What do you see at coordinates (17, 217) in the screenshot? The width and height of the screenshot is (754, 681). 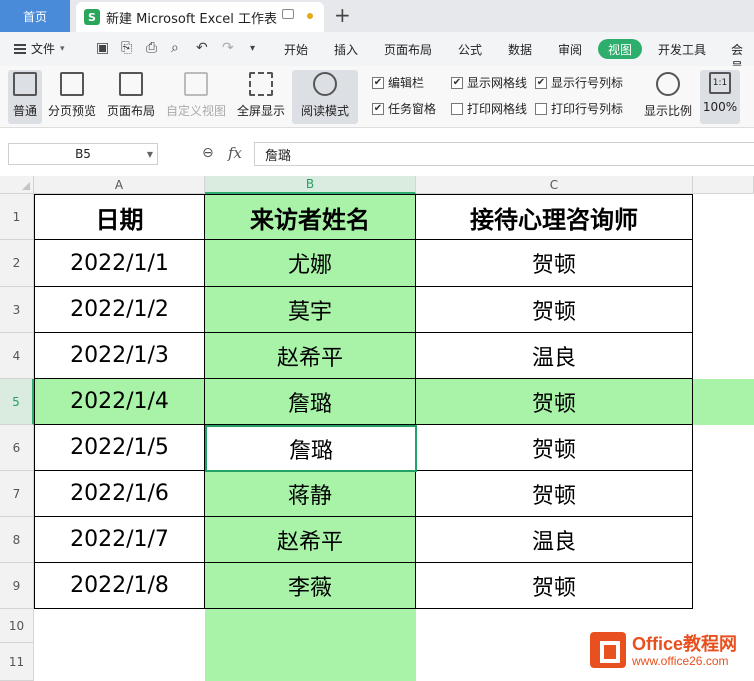 I see `row-header-1: 1` at bounding box center [17, 217].